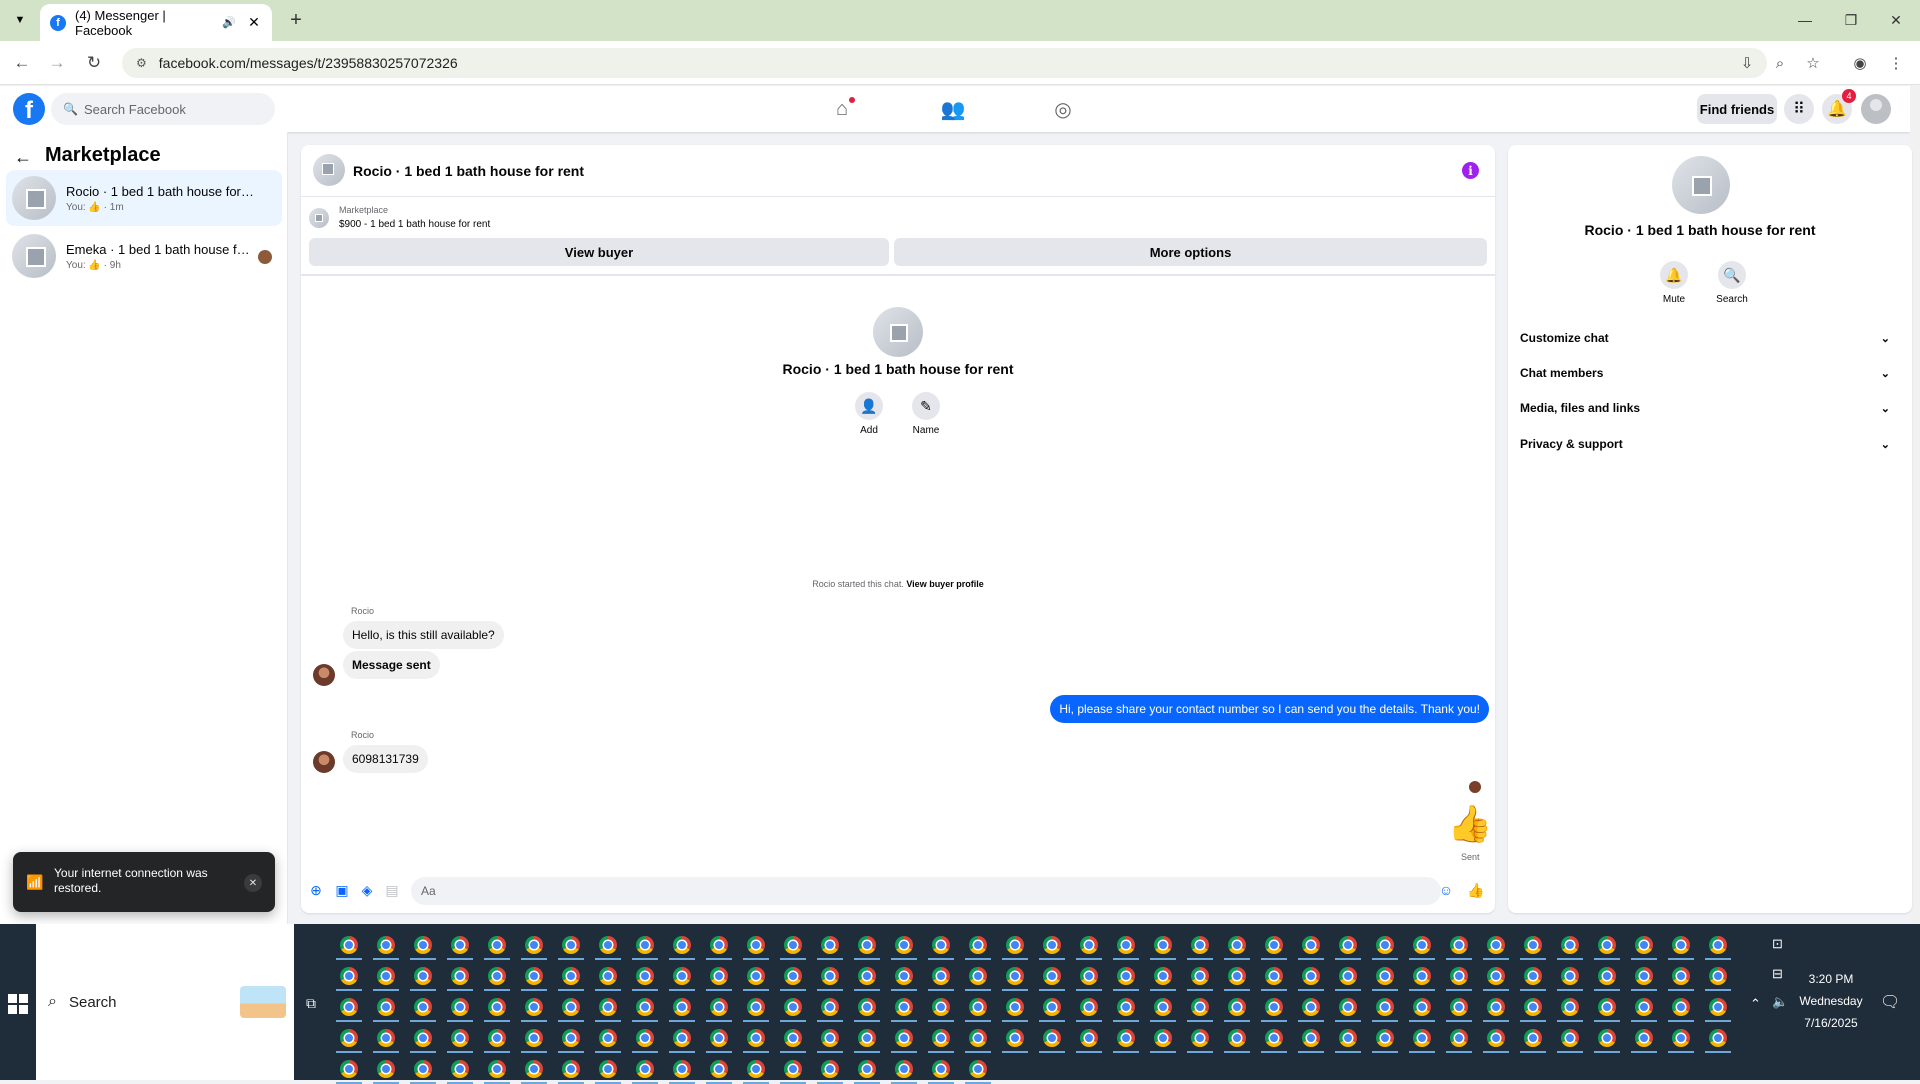 The image size is (1920, 1084). What do you see at coordinates (423, 635) in the screenshot?
I see `message-bubble-incoming: Hello, is this still available?` at bounding box center [423, 635].